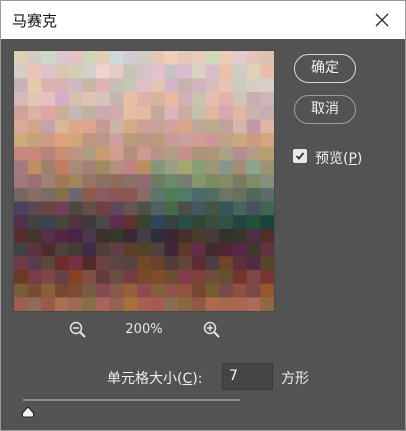 The width and height of the screenshot is (406, 431). I want to click on cell-size-slider-thumb, so click(28, 410).